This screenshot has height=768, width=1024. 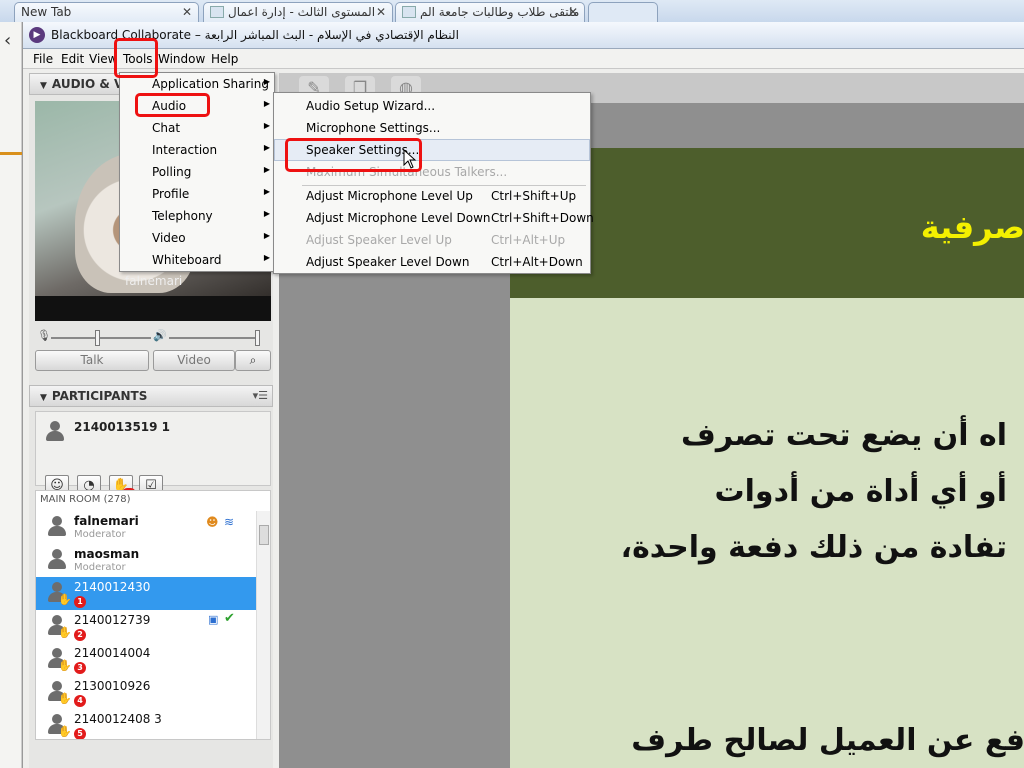 I want to click on list-item: falnemari Moderator ☻ ≋, so click(x=146, y=527).